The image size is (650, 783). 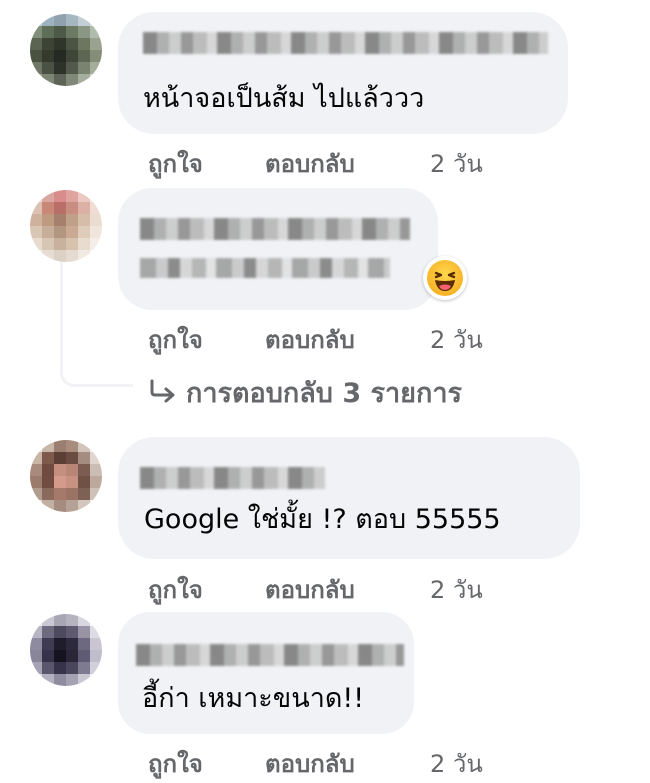 What do you see at coordinates (349, 498) in the screenshot?
I see `comment-bubble: Google ใช่มั้ย !? ตอบ 55555` at bounding box center [349, 498].